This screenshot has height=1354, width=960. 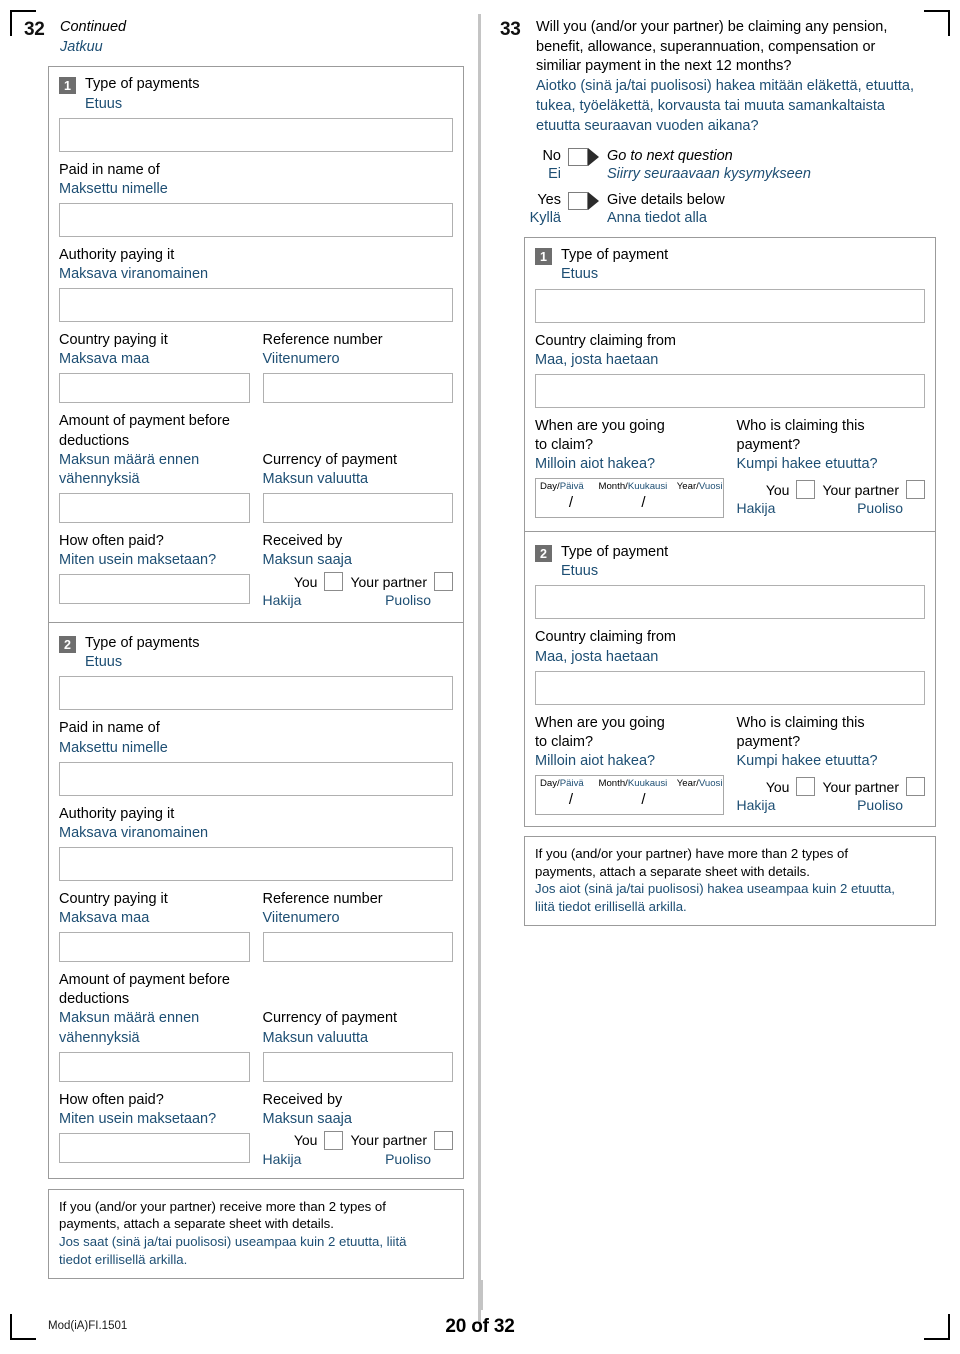 What do you see at coordinates (768, 741) in the screenshot?
I see `q33-block2-who-en-2: payment?` at bounding box center [768, 741].